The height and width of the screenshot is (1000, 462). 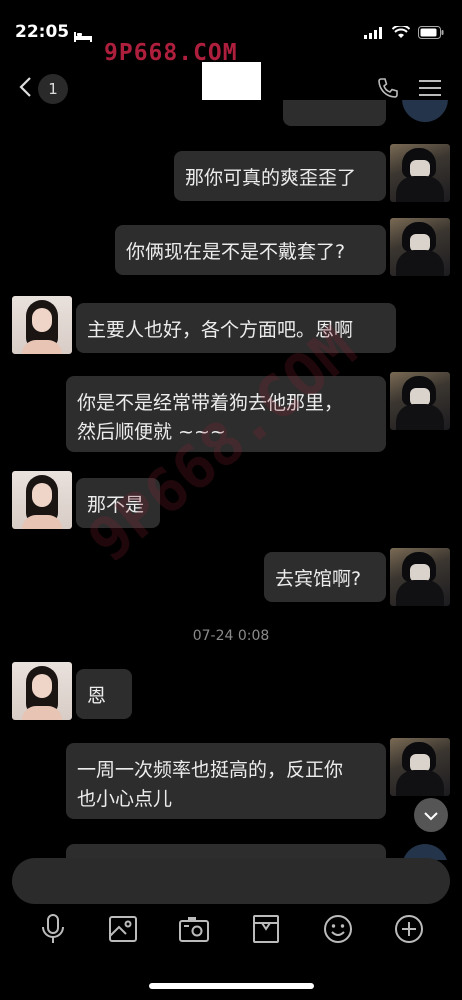 I want to click on message-bubble: 那不是, so click(x=118, y=503).